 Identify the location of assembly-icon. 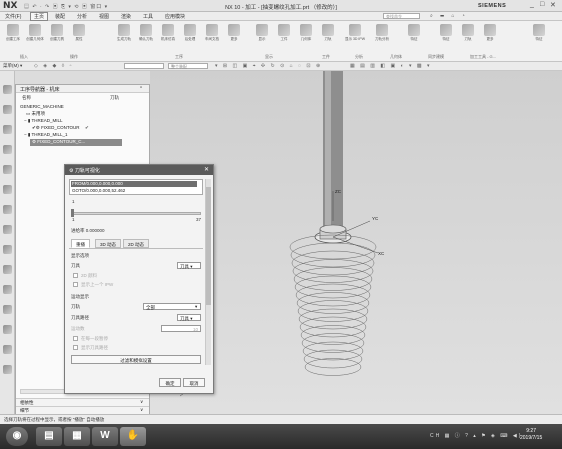
(7, 349).